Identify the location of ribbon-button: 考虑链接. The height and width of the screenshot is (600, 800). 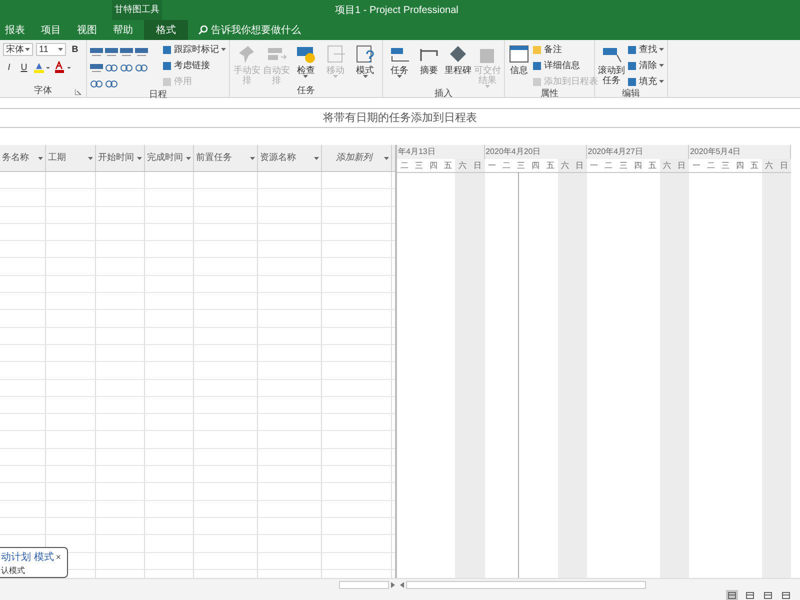
(194, 65).